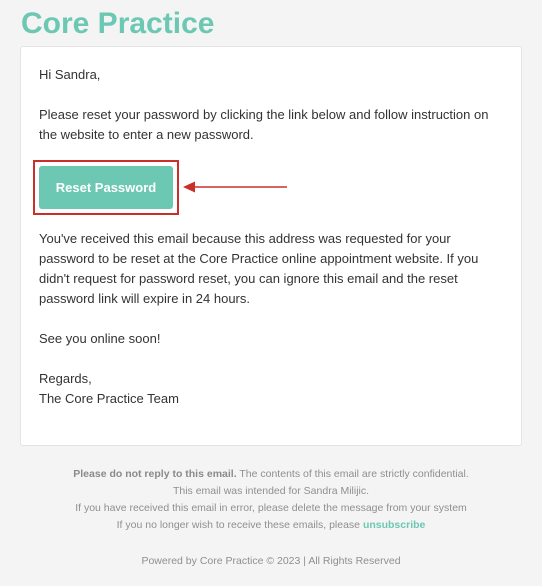 The height and width of the screenshot is (586, 542). What do you see at coordinates (106, 187) in the screenshot?
I see `reset-password-button: Reset Password` at bounding box center [106, 187].